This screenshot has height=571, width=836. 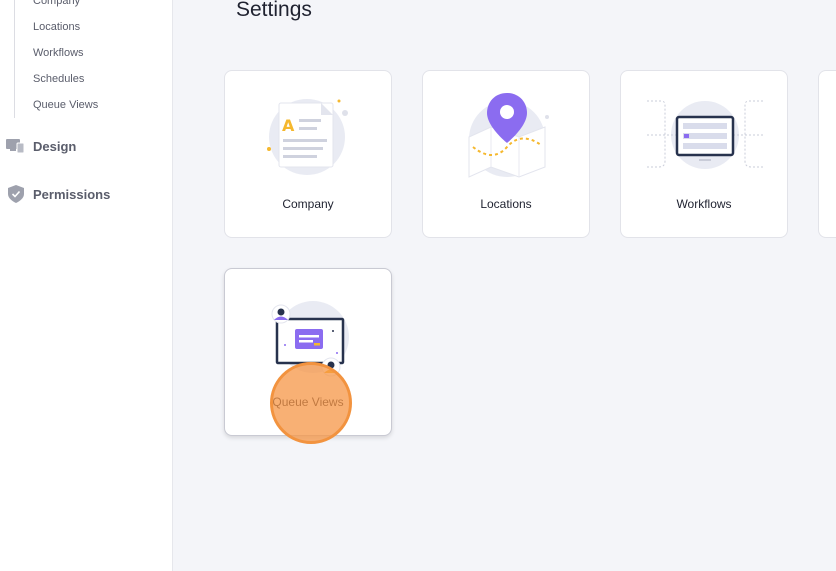 What do you see at coordinates (89, 105) in the screenshot?
I see `sidebar-item-queue-views: Queue Views` at bounding box center [89, 105].